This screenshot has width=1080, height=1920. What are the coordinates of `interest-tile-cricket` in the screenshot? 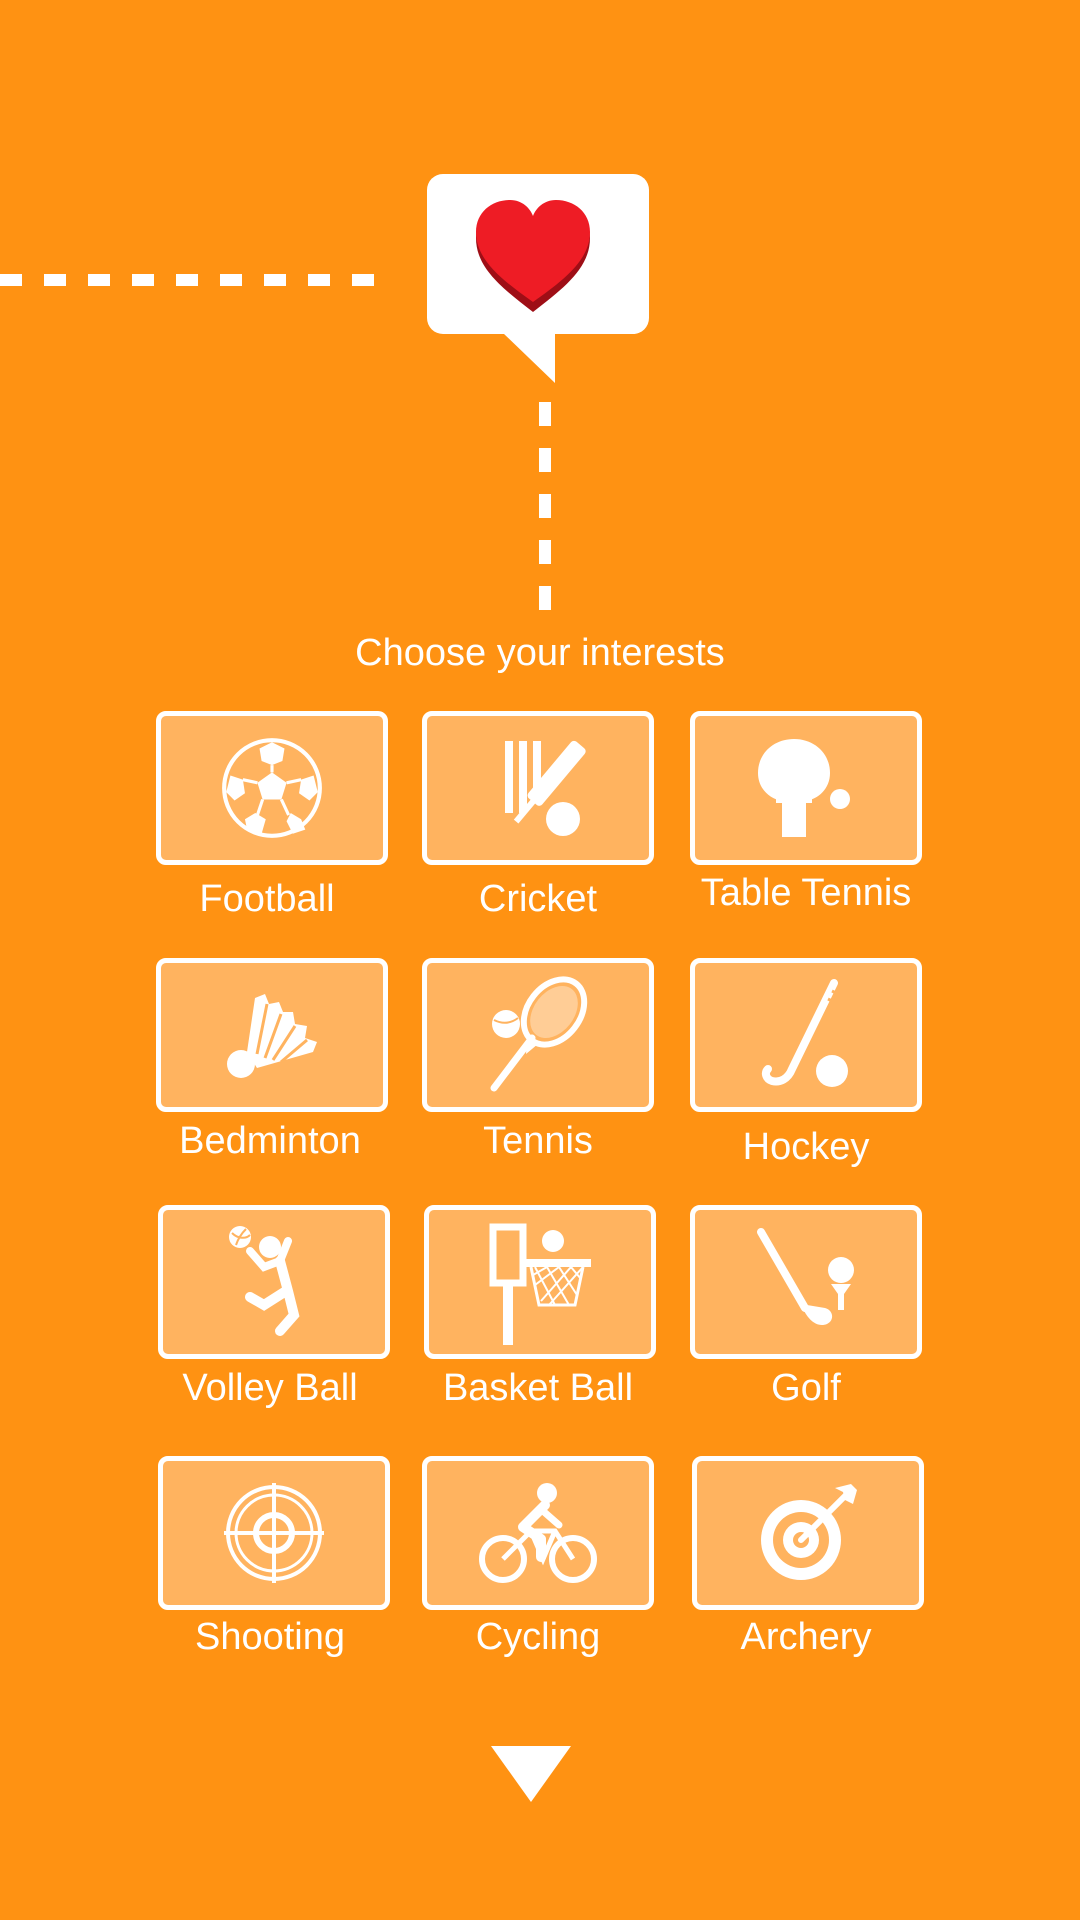 It's located at (538, 788).